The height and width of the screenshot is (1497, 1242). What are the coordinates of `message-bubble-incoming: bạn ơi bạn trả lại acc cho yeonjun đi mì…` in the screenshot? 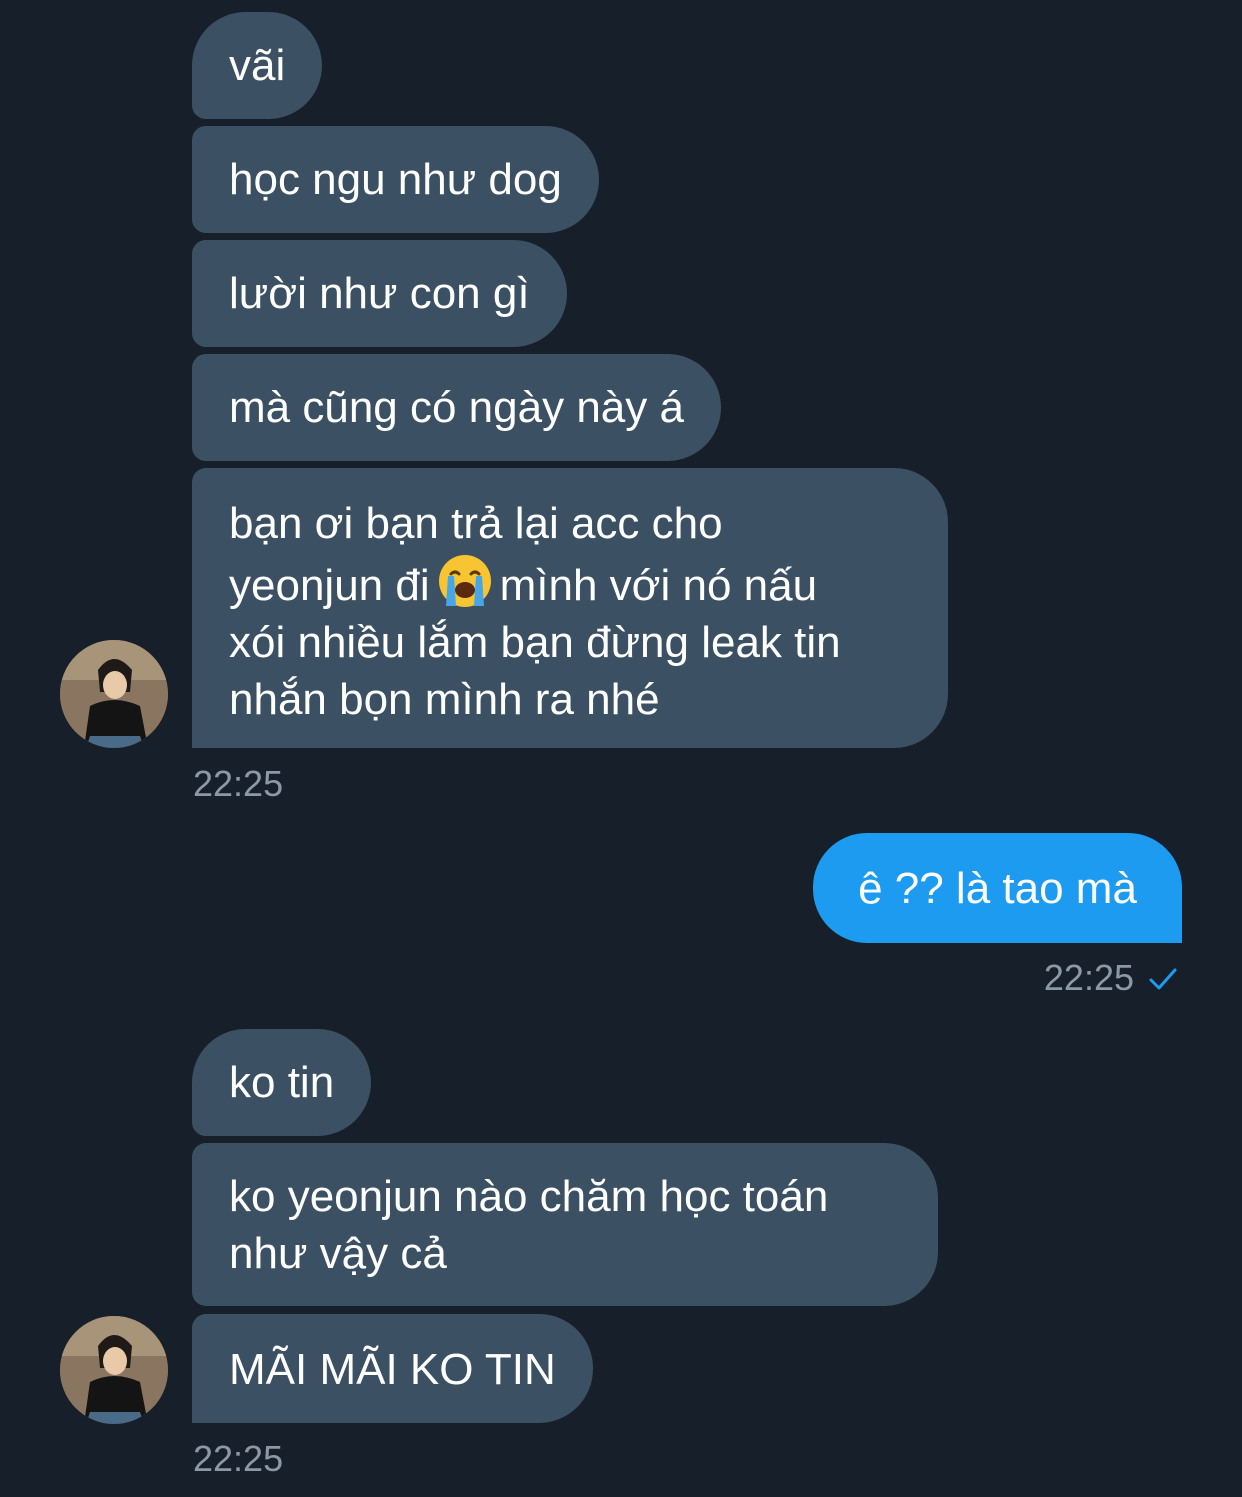 It's located at (570, 608).